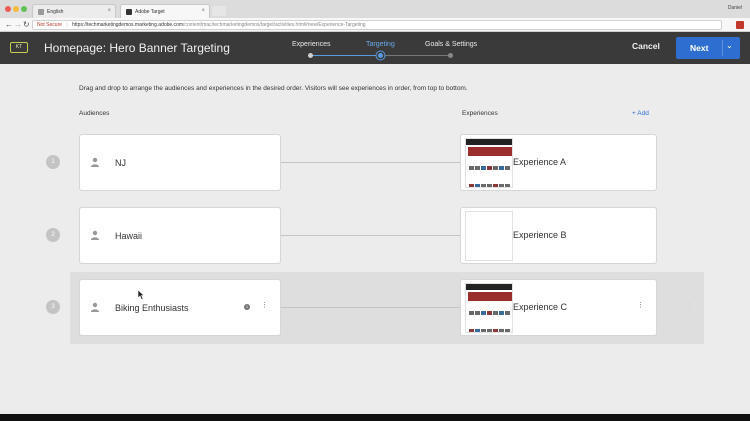 This screenshot has height=421, width=750. I want to click on audience-name: Hawaii, so click(129, 236).